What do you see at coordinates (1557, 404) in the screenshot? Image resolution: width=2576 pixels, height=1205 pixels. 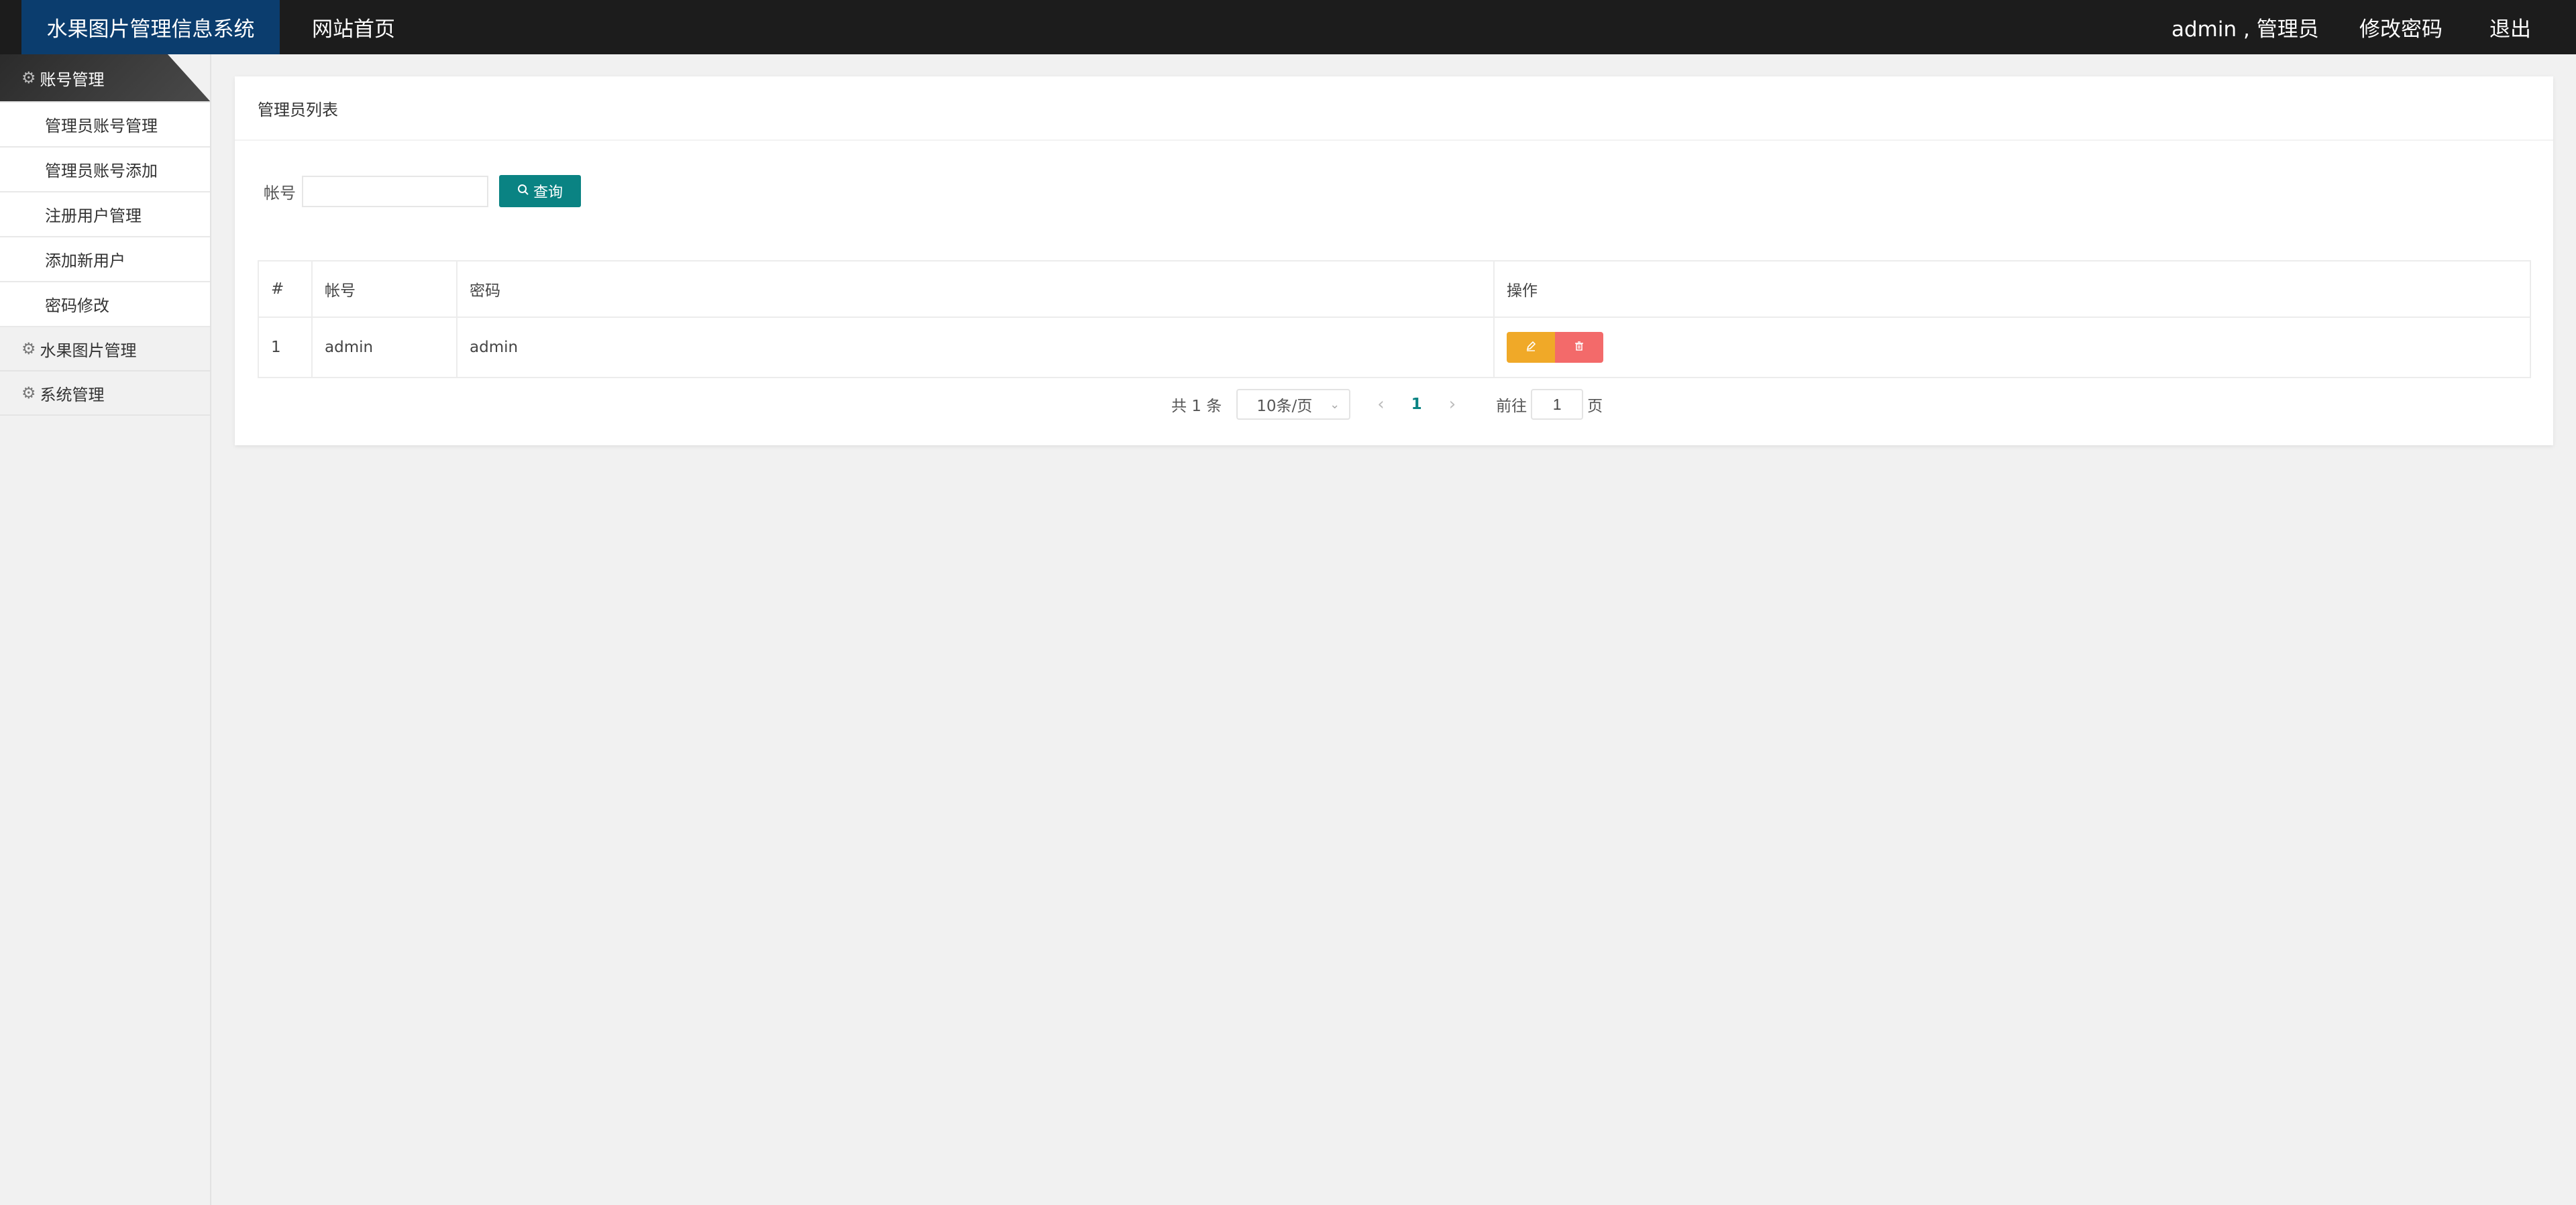 I see `goto-page-input` at bounding box center [1557, 404].